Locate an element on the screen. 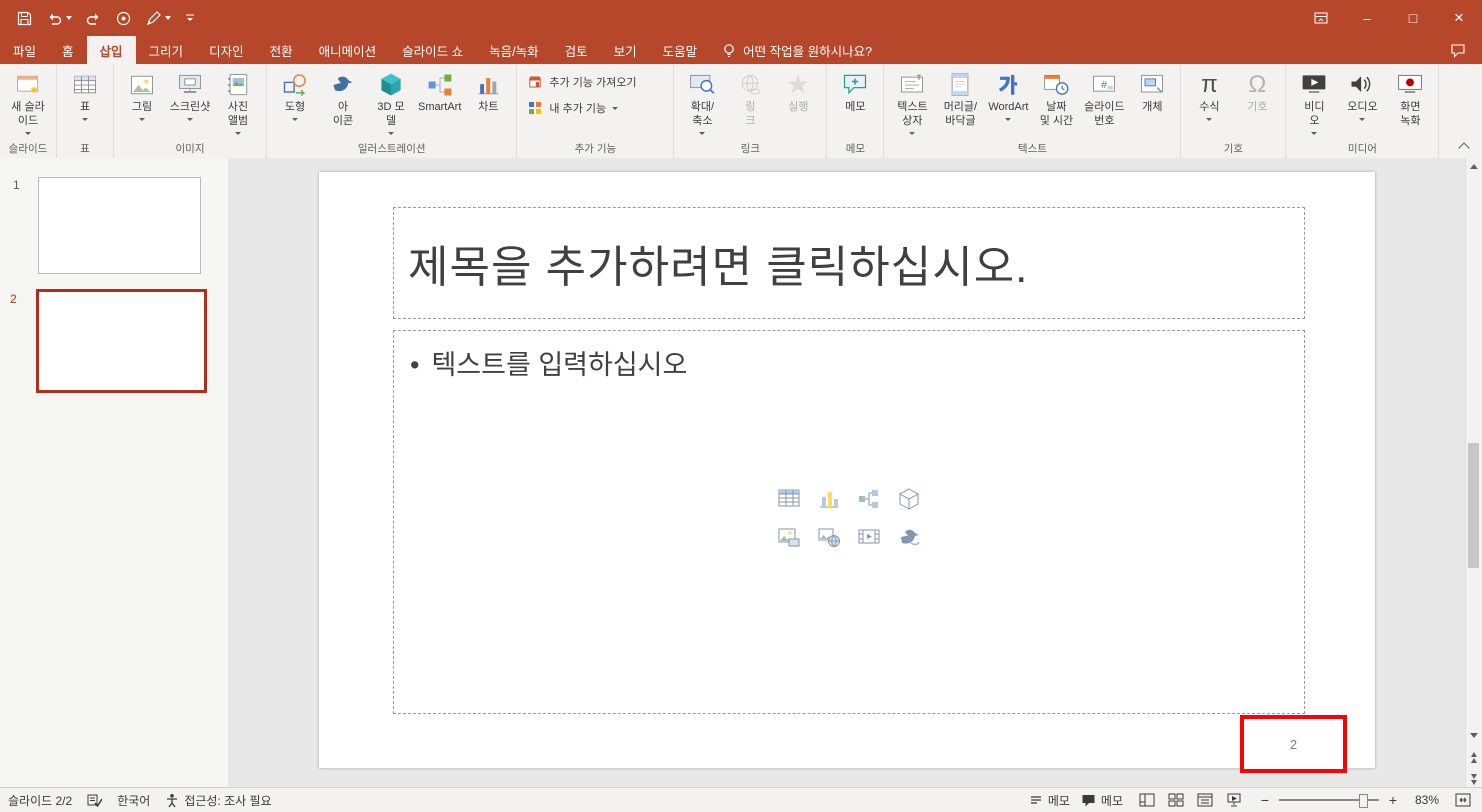 Image resolution: width=1482 pixels, height=812 pixels. next-slide-button is located at coordinates (1473, 779).